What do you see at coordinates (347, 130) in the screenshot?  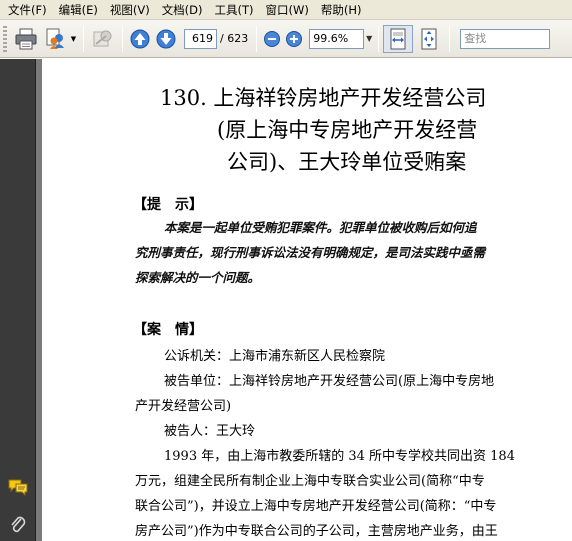 I see `case-title-line-2: (原上海中专房地产开发经营` at bounding box center [347, 130].